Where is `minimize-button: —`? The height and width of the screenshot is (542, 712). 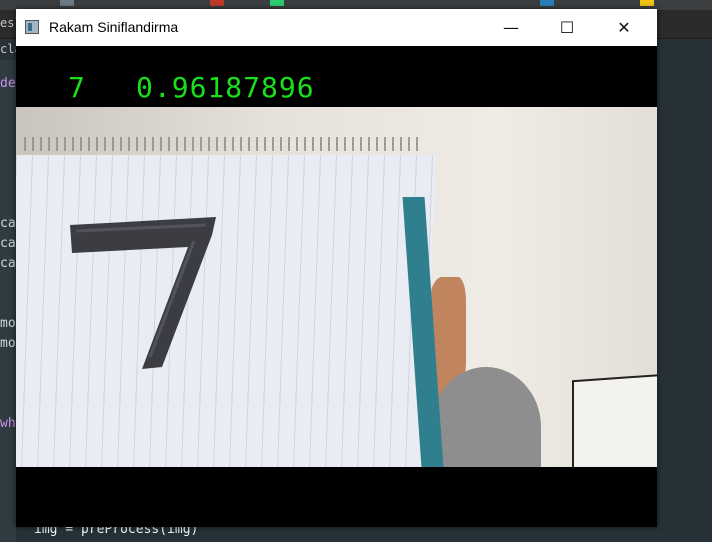
minimize-button: — is located at coordinates (511, 27).